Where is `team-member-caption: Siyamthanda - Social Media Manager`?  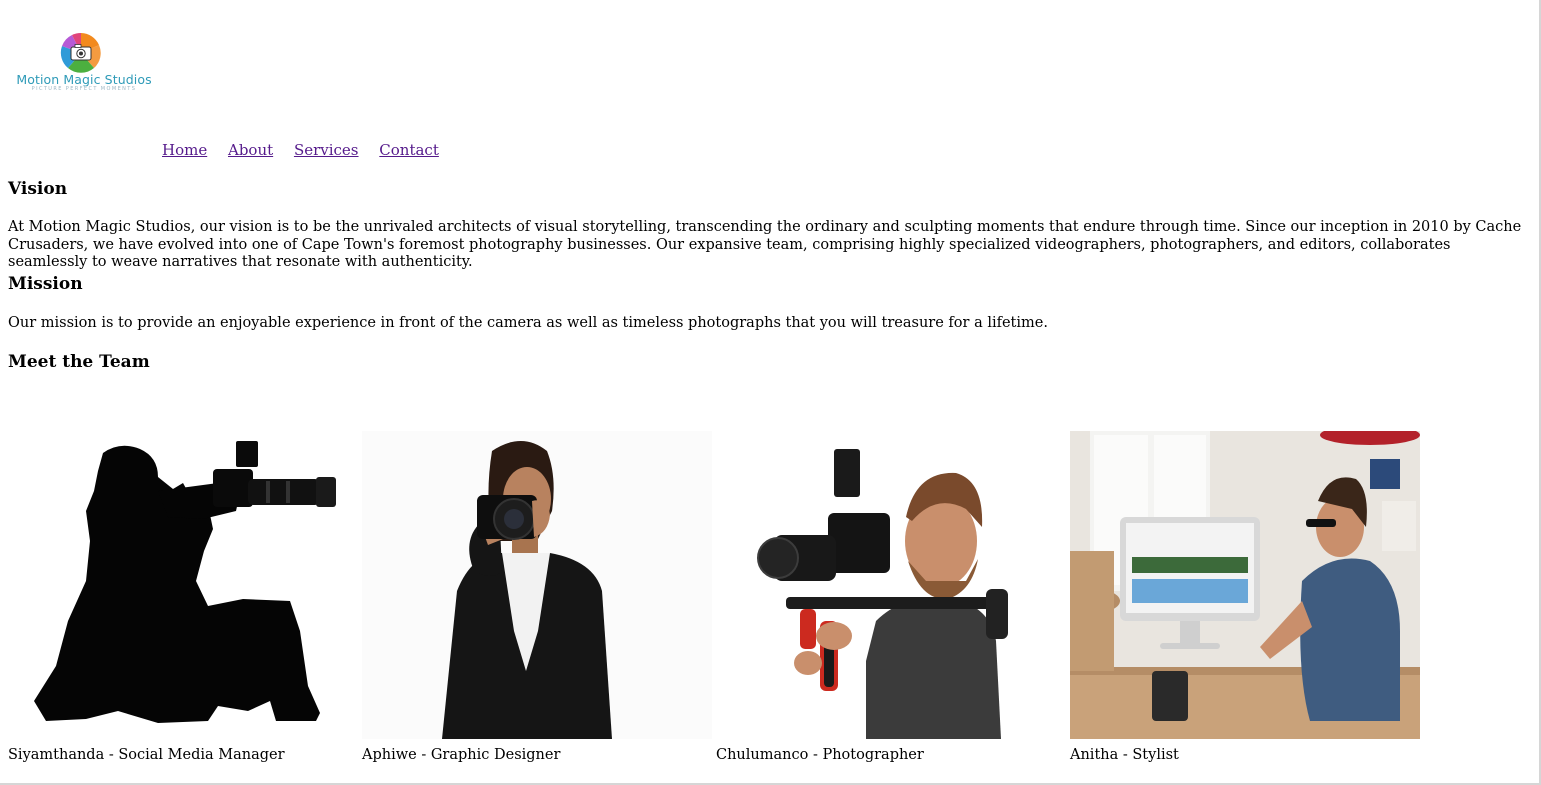 team-member-caption: Siyamthanda - Social Media Manager is located at coordinates (146, 755).